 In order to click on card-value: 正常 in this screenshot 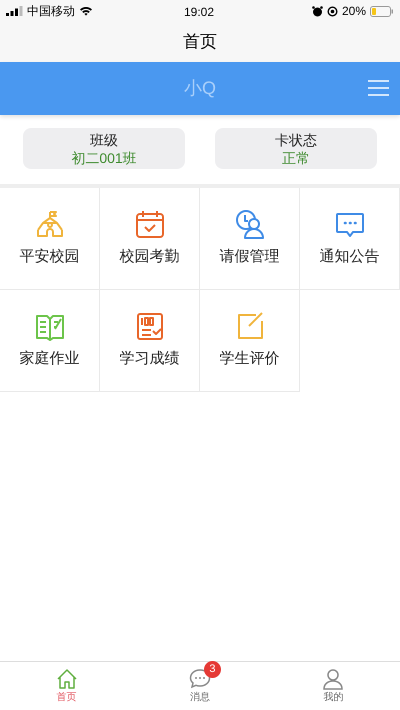, I will do `click(296, 157)`.